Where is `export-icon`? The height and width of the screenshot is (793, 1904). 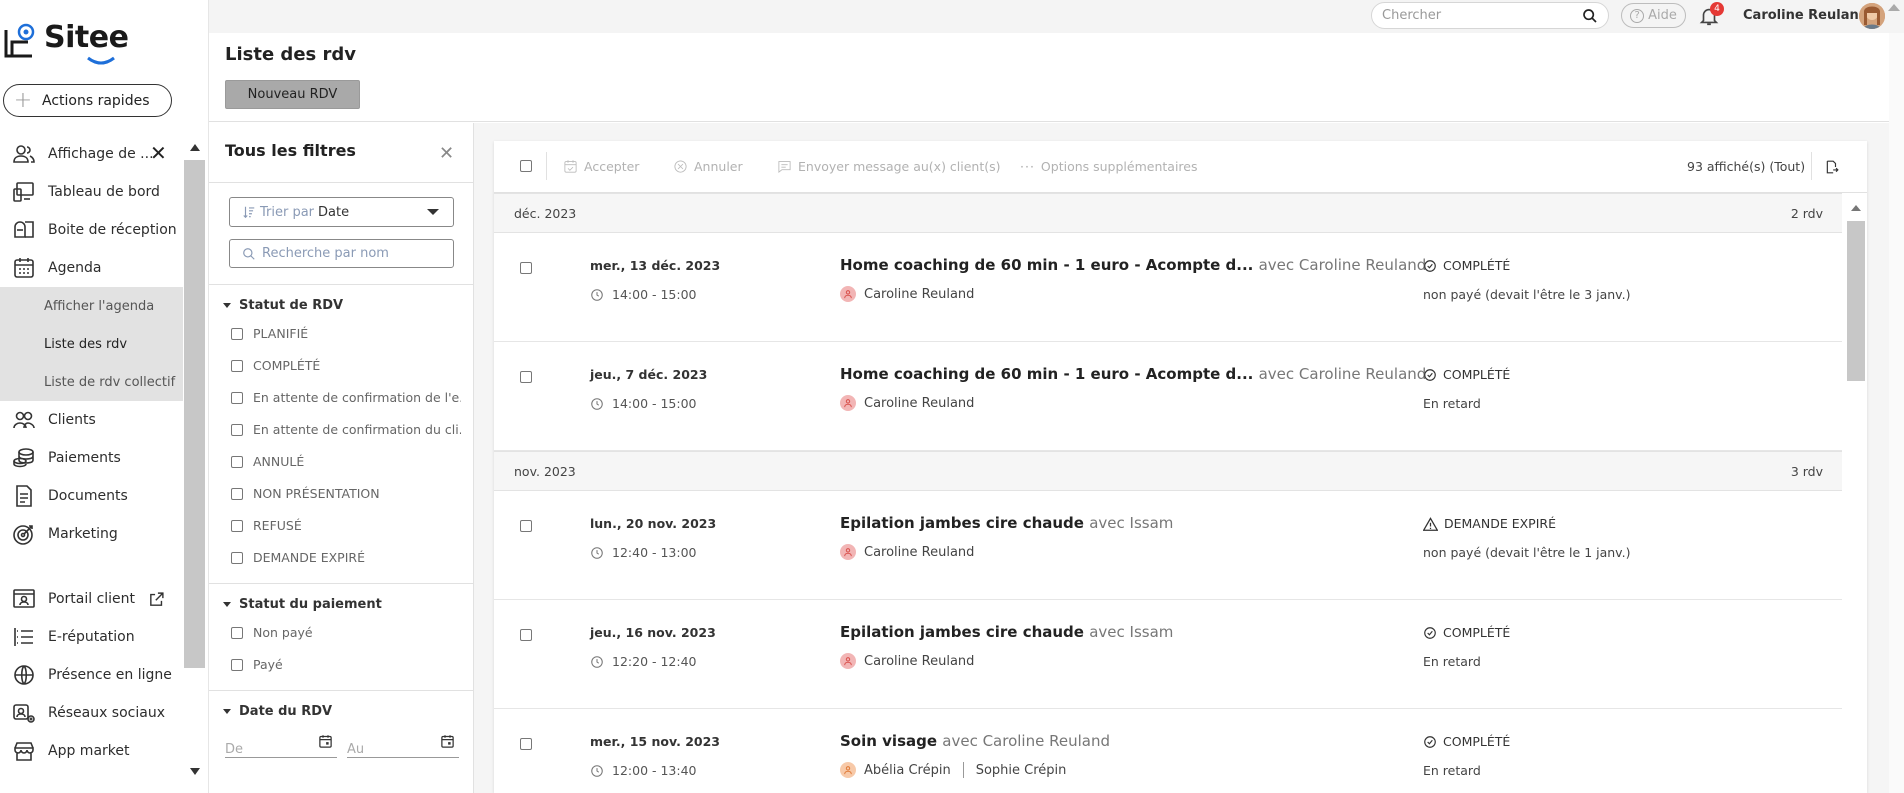
export-icon is located at coordinates (1832, 169).